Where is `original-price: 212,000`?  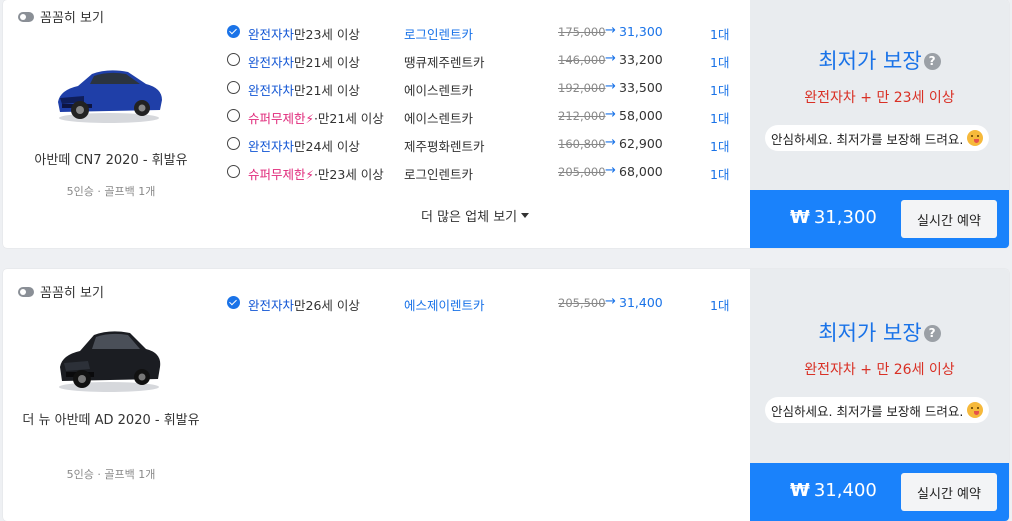
original-price: 212,000 is located at coordinates (582, 116).